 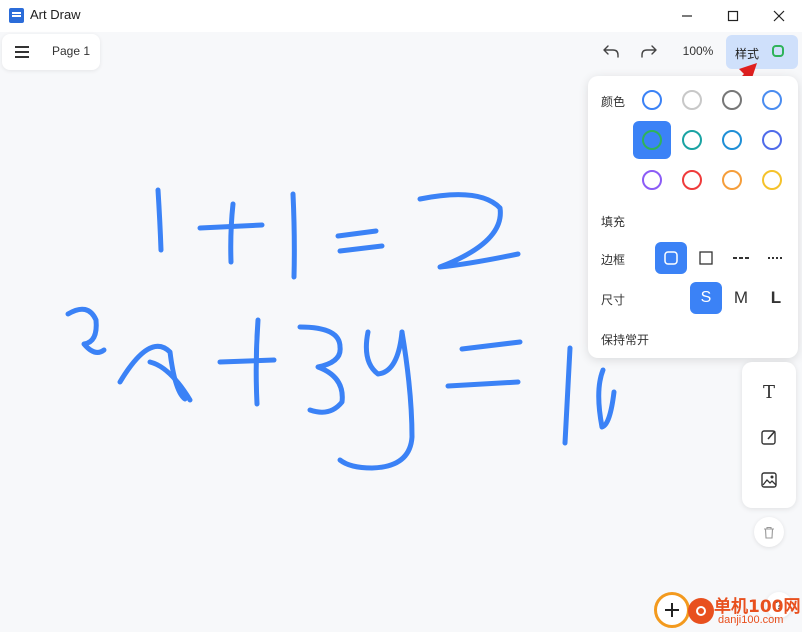 I want to click on border-dotted-option, so click(x=776, y=258).